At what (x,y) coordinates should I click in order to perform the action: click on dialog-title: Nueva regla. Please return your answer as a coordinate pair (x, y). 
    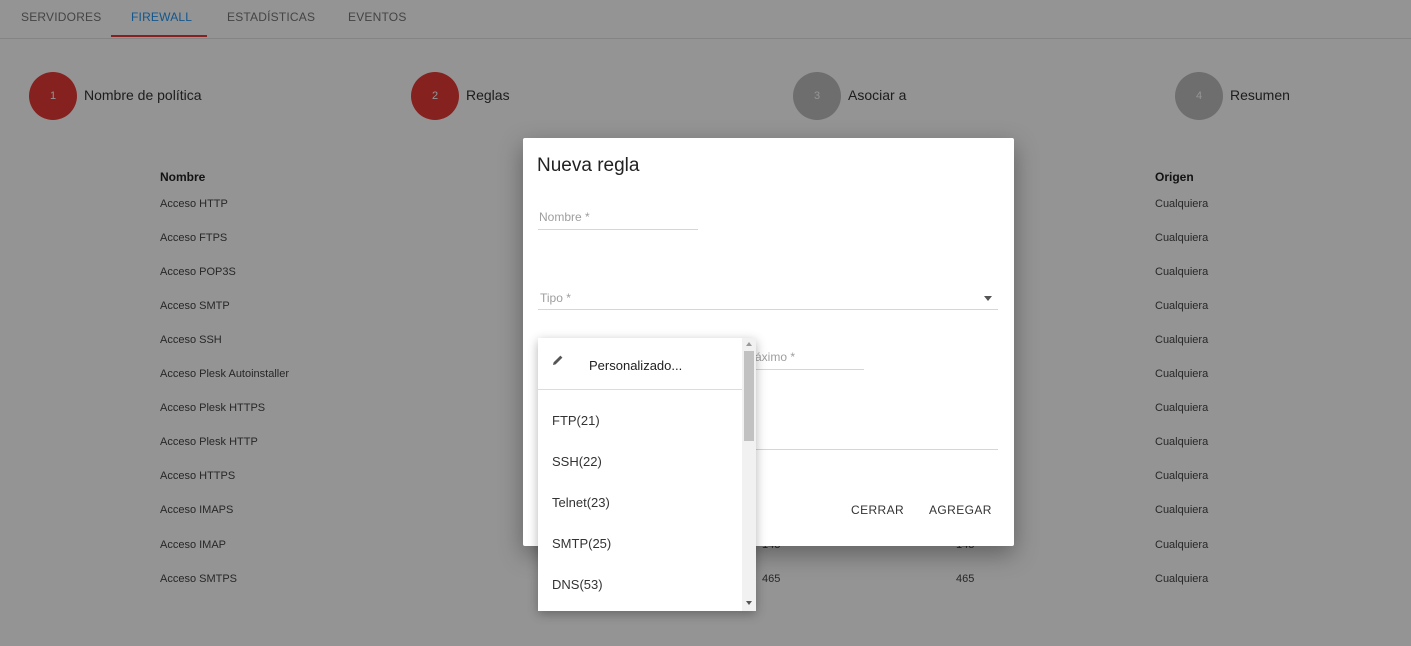
    Looking at the image, I should click on (588, 165).